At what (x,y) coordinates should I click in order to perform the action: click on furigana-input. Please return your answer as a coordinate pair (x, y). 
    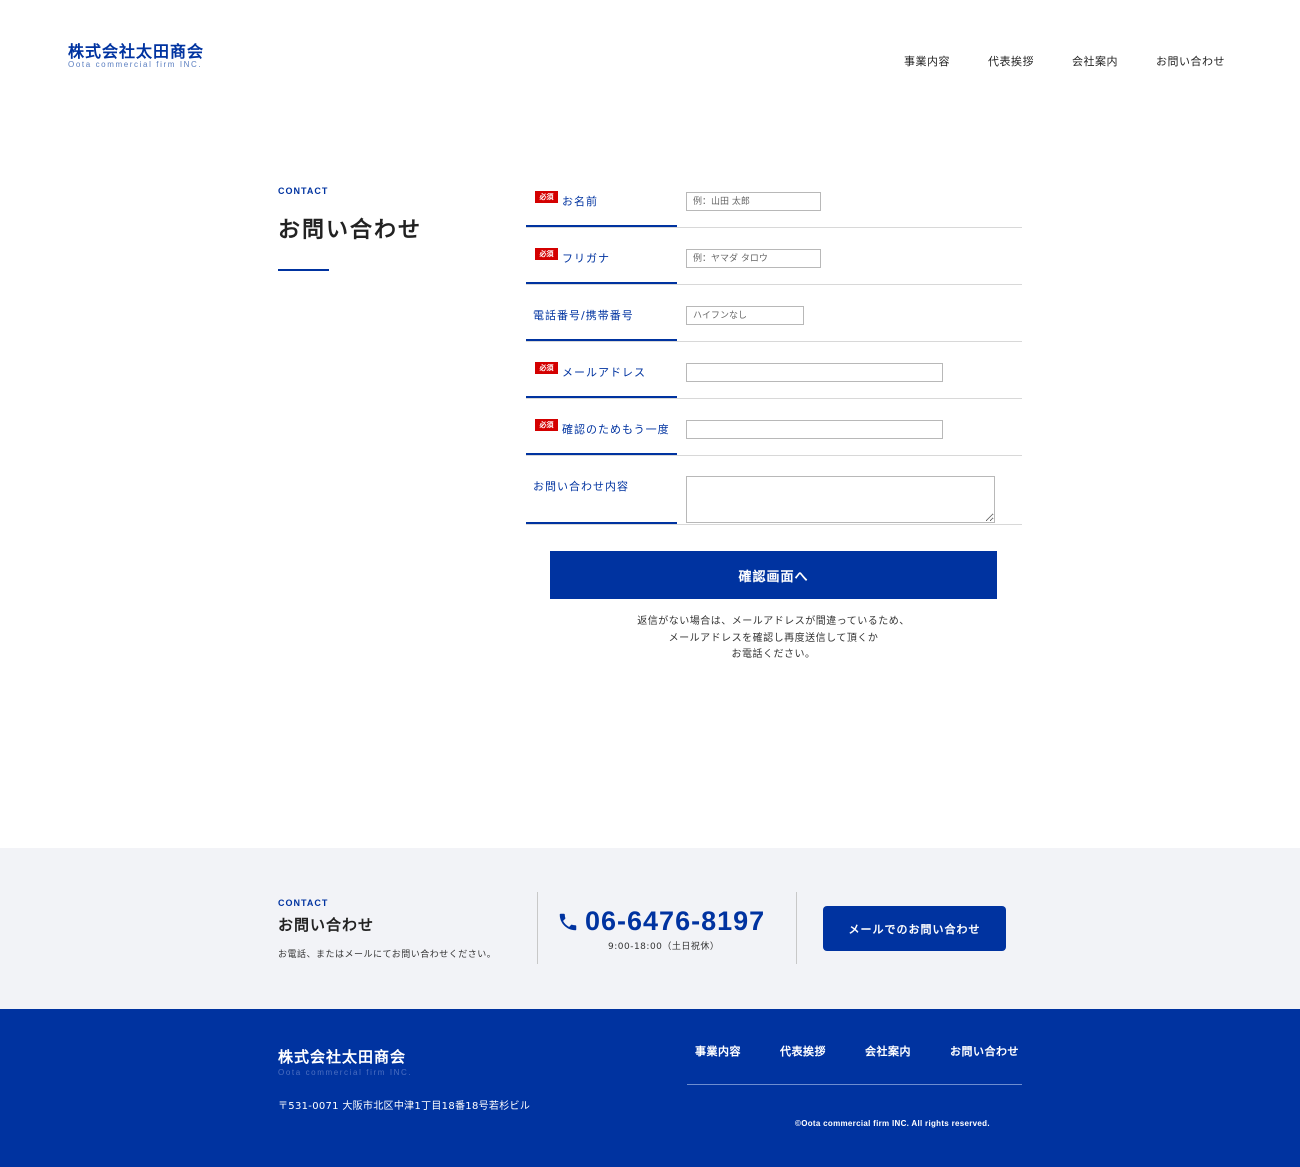
    Looking at the image, I should click on (753, 258).